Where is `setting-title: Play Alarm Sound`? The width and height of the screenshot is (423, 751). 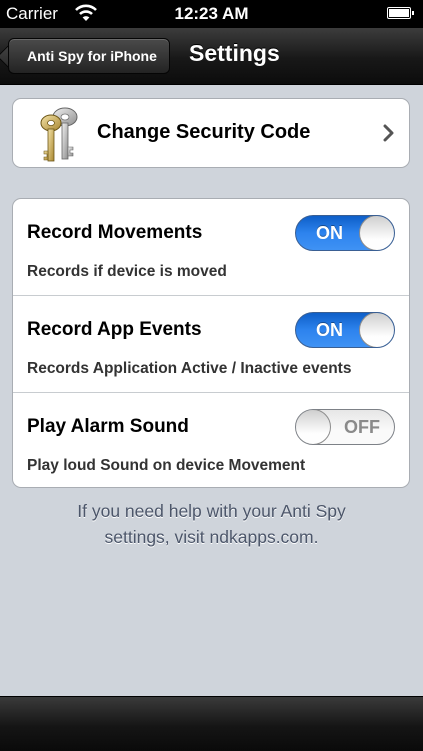 setting-title: Play Alarm Sound is located at coordinates (108, 426).